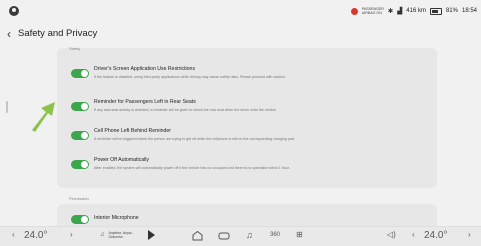 This screenshot has width=481, height=246. Describe the element at coordinates (299, 234) in the screenshot. I see `apps-grid-icon: ⊞` at that location.